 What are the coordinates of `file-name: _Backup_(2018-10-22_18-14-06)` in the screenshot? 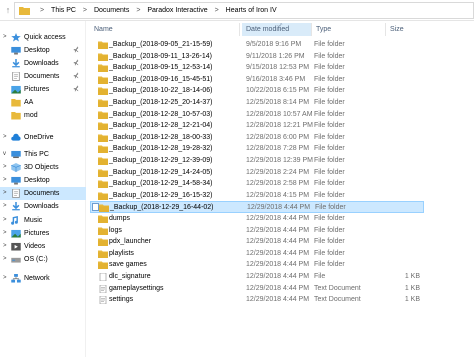 It's located at (161, 90).